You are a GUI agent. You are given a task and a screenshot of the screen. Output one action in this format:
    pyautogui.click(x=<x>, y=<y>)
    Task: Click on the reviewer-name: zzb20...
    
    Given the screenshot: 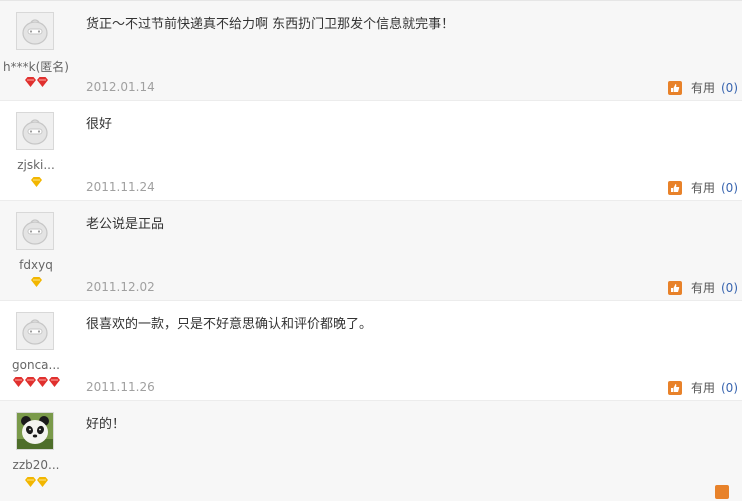 What is the action you would take?
    pyautogui.click(x=36, y=465)
    